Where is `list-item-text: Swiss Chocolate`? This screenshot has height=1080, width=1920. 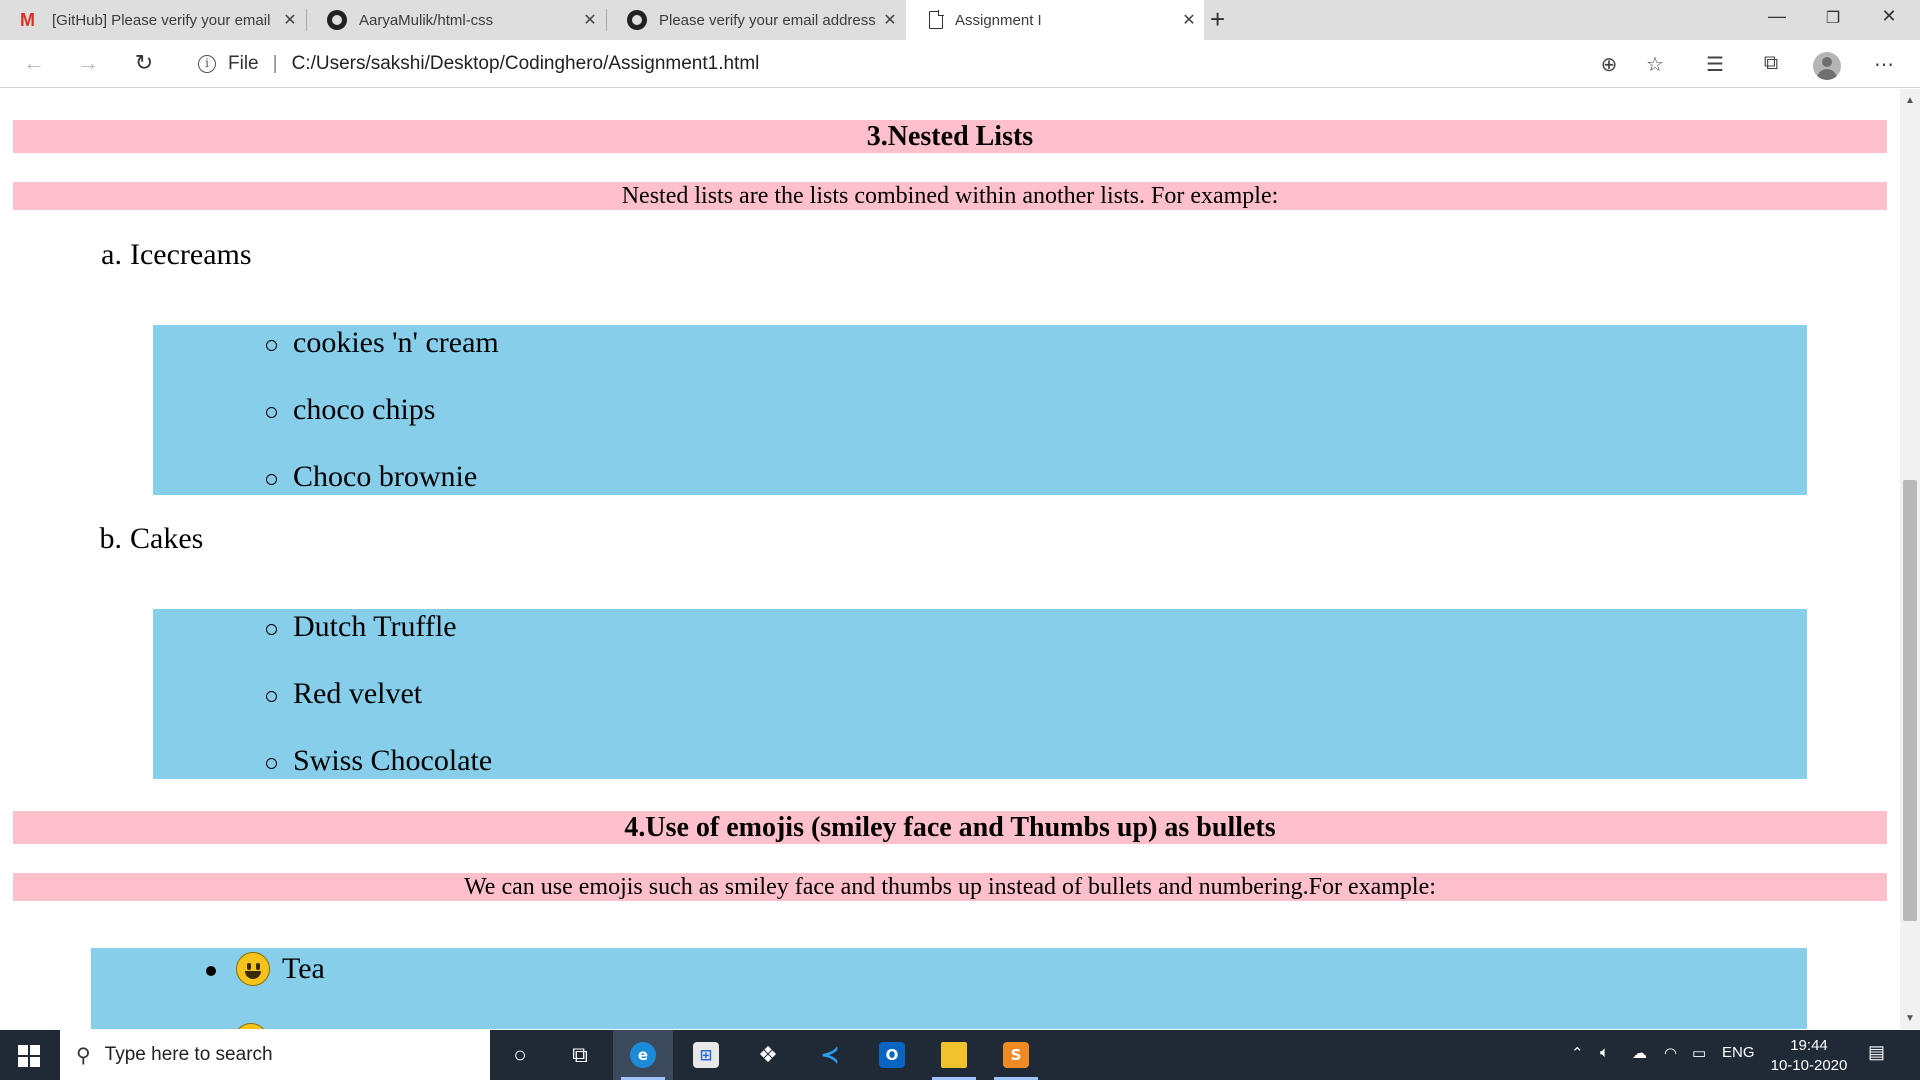
list-item-text: Swiss Chocolate is located at coordinates (393, 760).